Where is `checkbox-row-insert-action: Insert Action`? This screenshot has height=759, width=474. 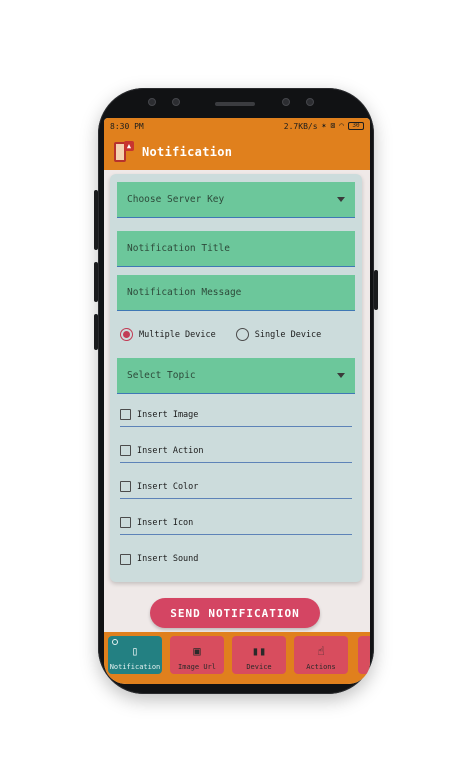
checkbox-row-insert-action: Insert Action is located at coordinates (236, 451).